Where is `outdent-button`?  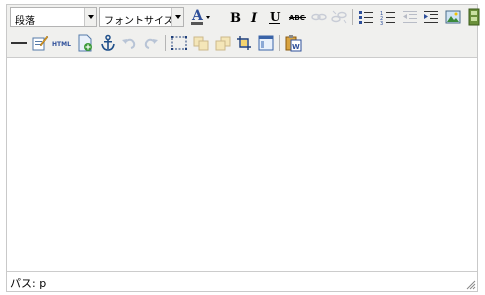 outdent-button is located at coordinates (410, 17).